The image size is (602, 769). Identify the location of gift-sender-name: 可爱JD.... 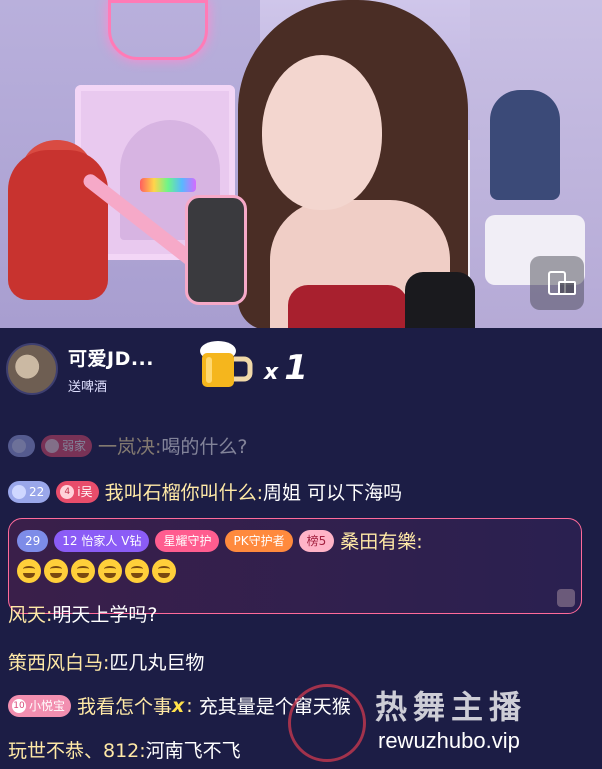
(111, 357).